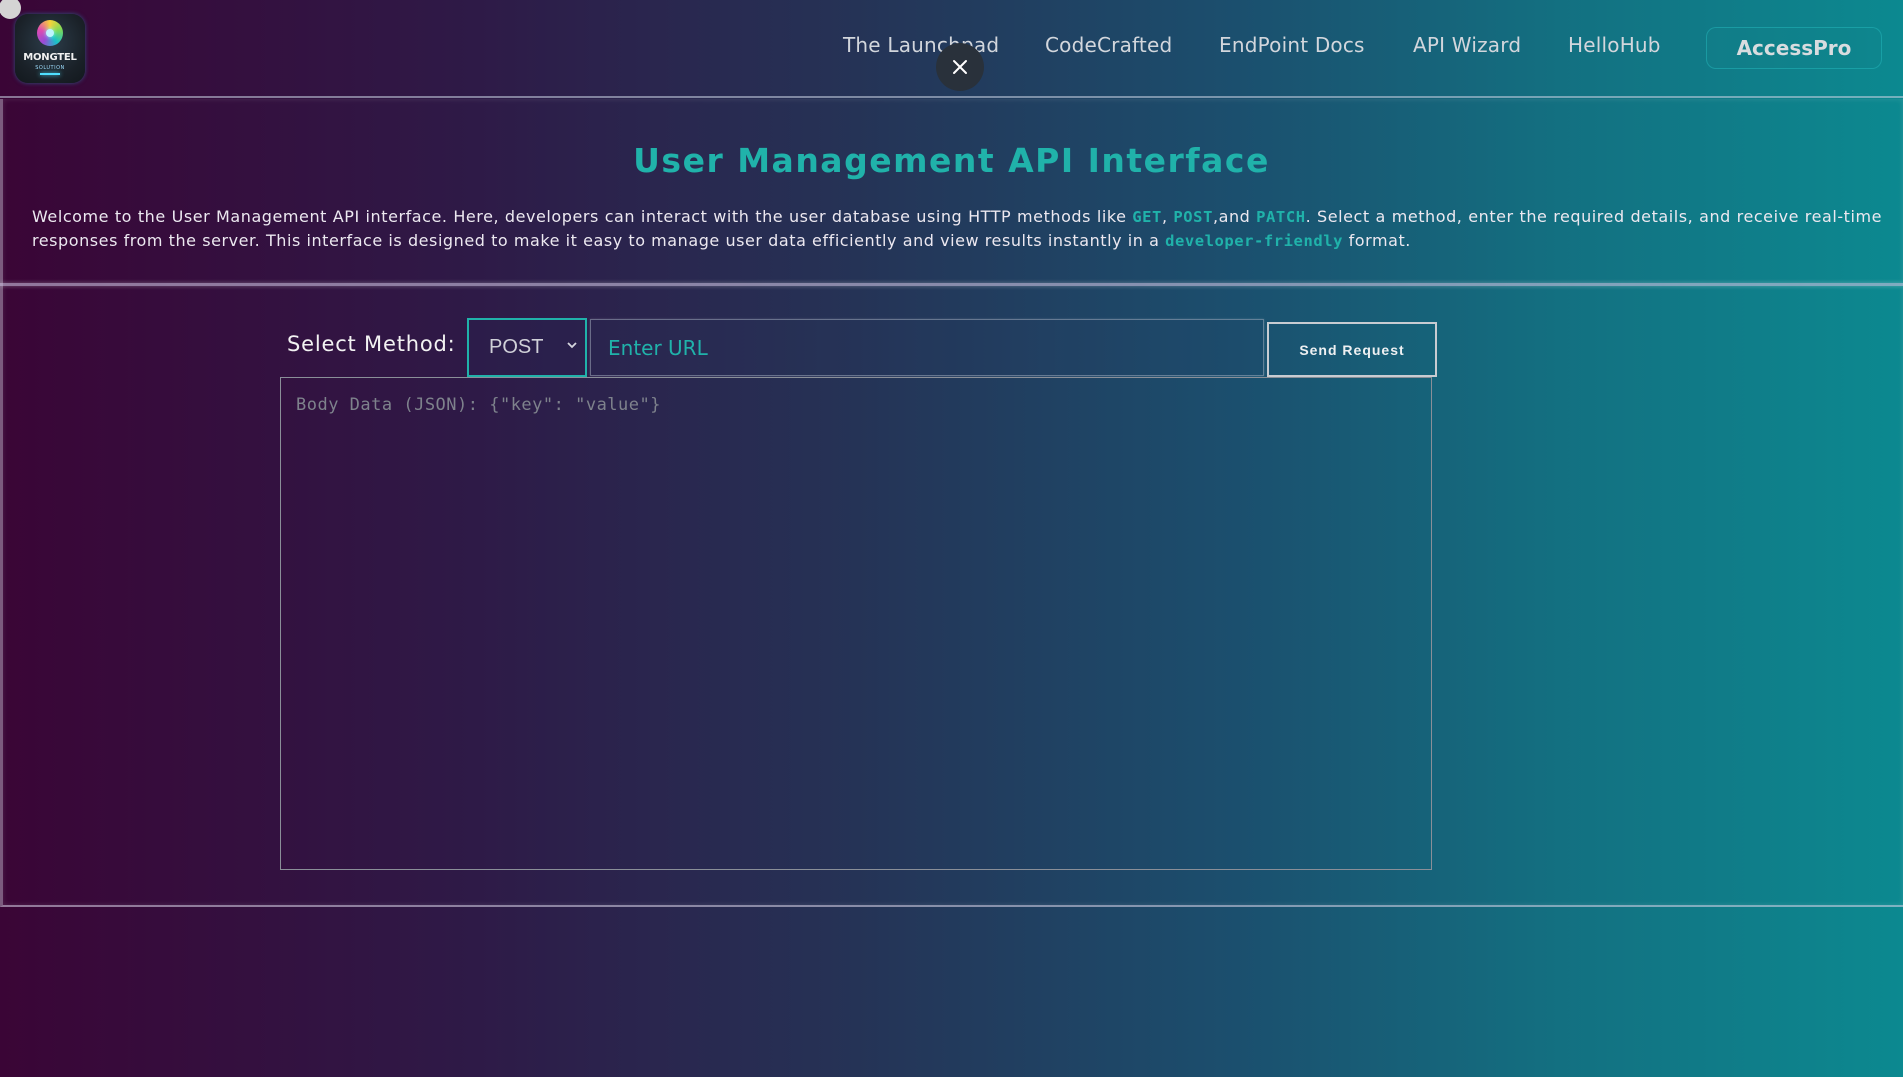 The width and height of the screenshot is (1903, 1077). What do you see at coordinates (1352, 349) in the screenshot?
I see `send-request-button: Send Request` at bounding box center [1352, 349].